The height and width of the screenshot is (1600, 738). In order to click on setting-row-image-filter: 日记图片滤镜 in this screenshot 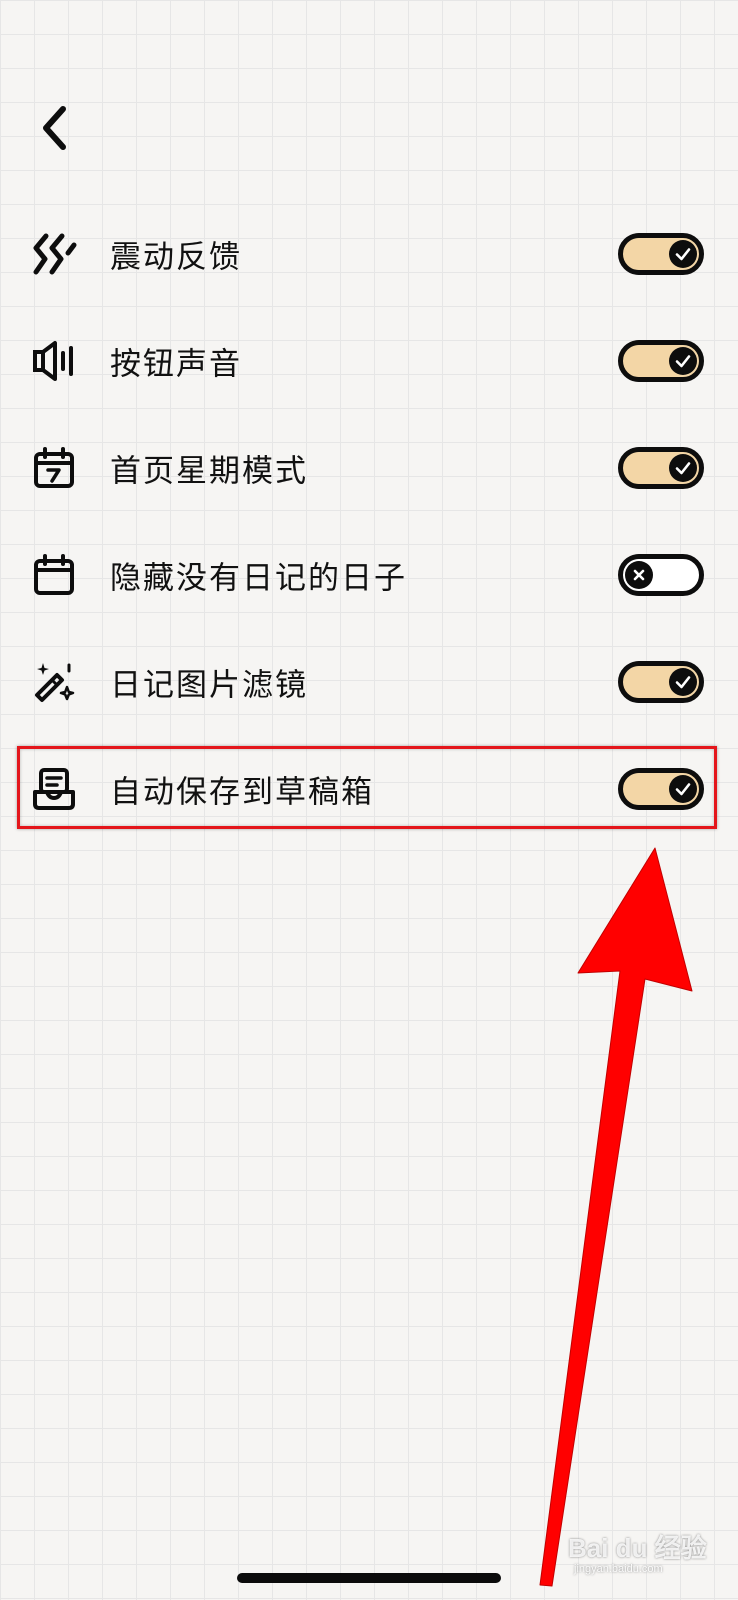, I will do `click(369, 681)`.